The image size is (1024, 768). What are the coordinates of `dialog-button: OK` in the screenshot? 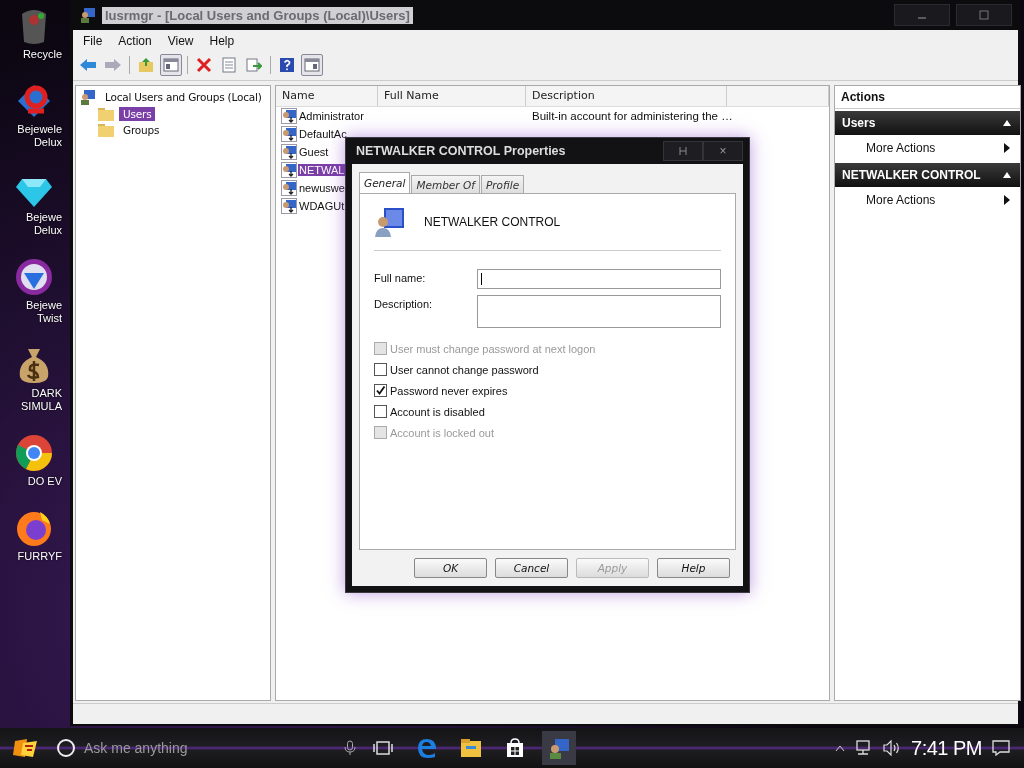 It's located at (450, 568).